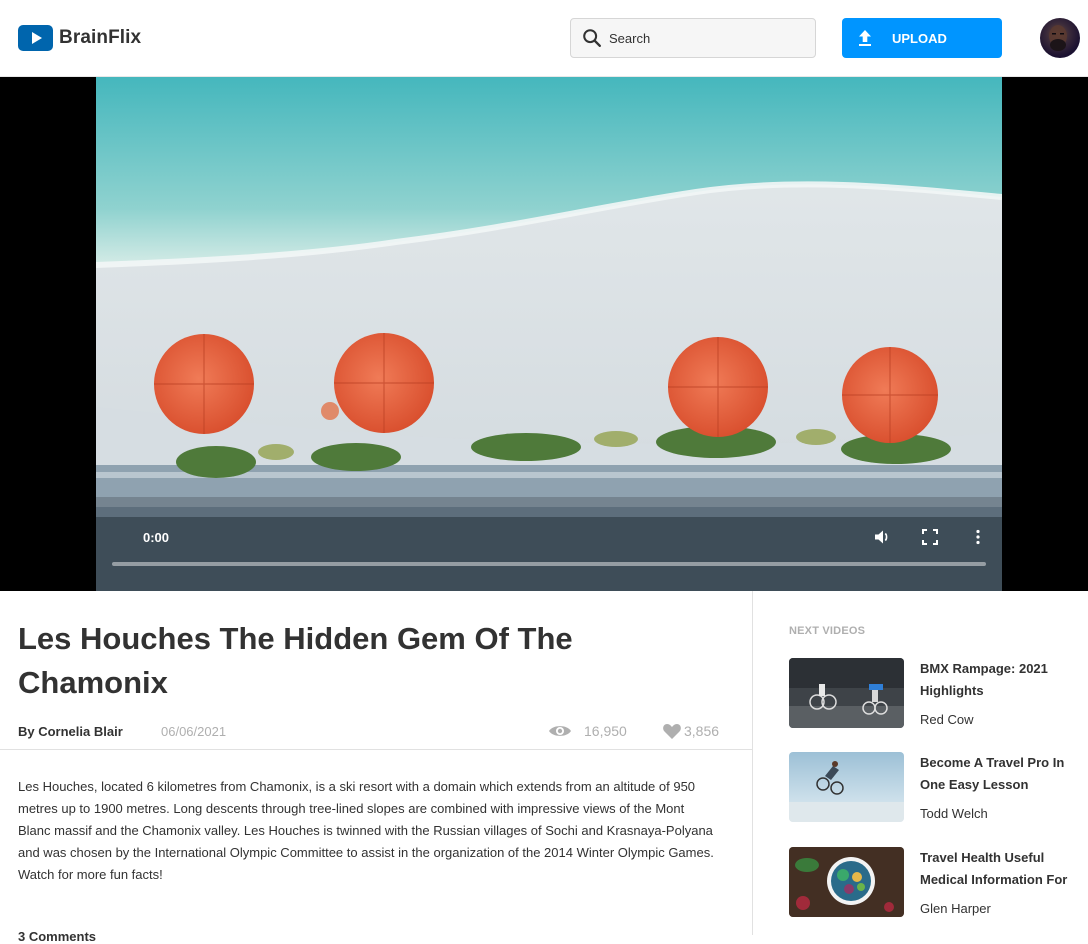 This screenshot has width=1088, height=944. I want to click on brainflix-logo: BrainFlix, so click(79, 38).